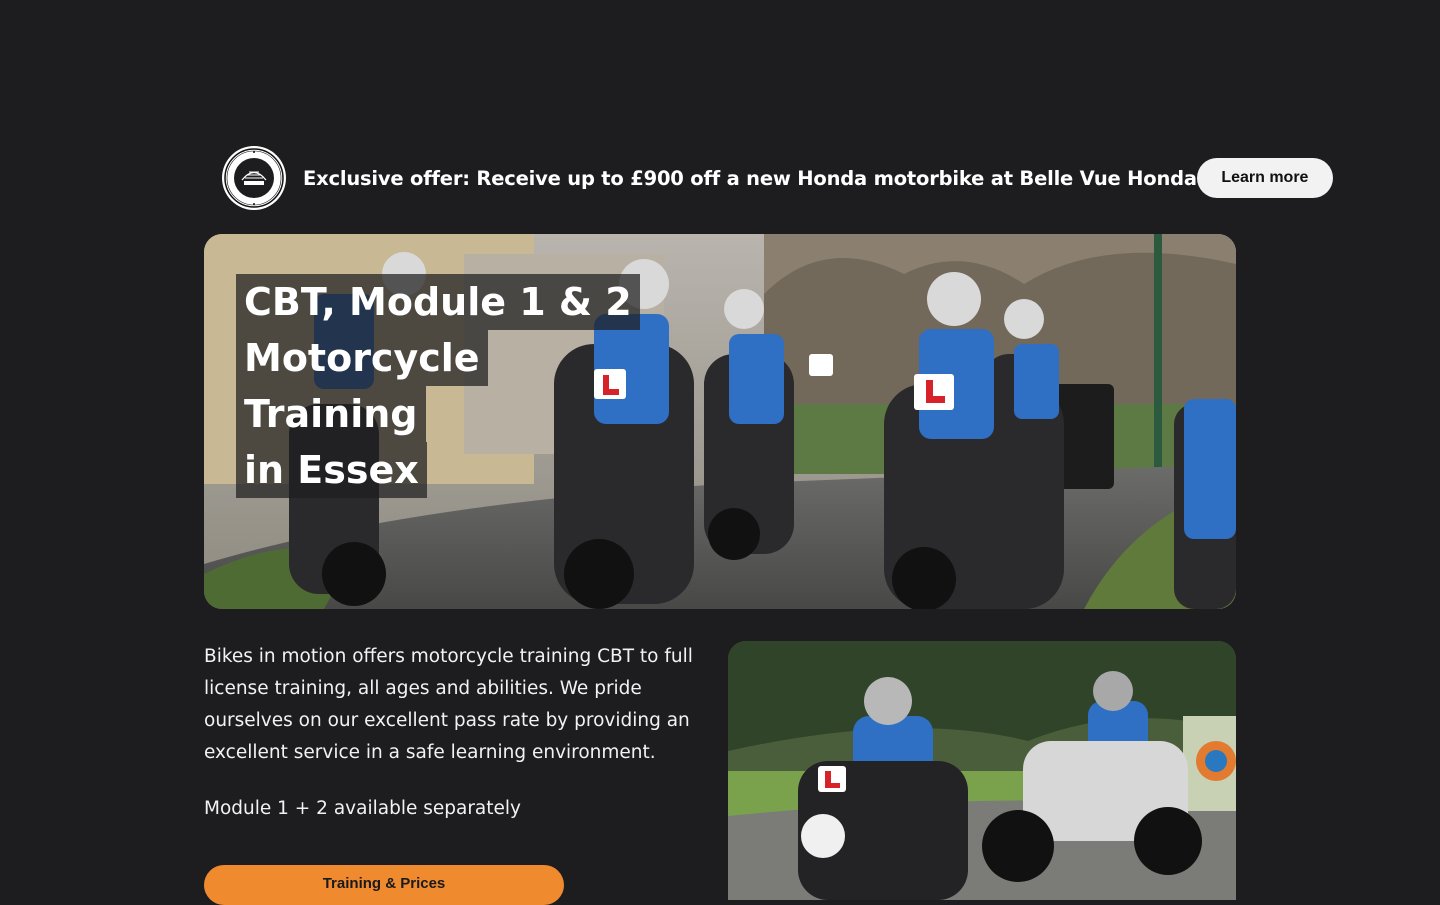 Image resolution: width=1440 pixels, height=905 pixels. Describe the element at coordinates (331, 414) in the screenshot. I see `hero-title-line-3: Training` at that location.